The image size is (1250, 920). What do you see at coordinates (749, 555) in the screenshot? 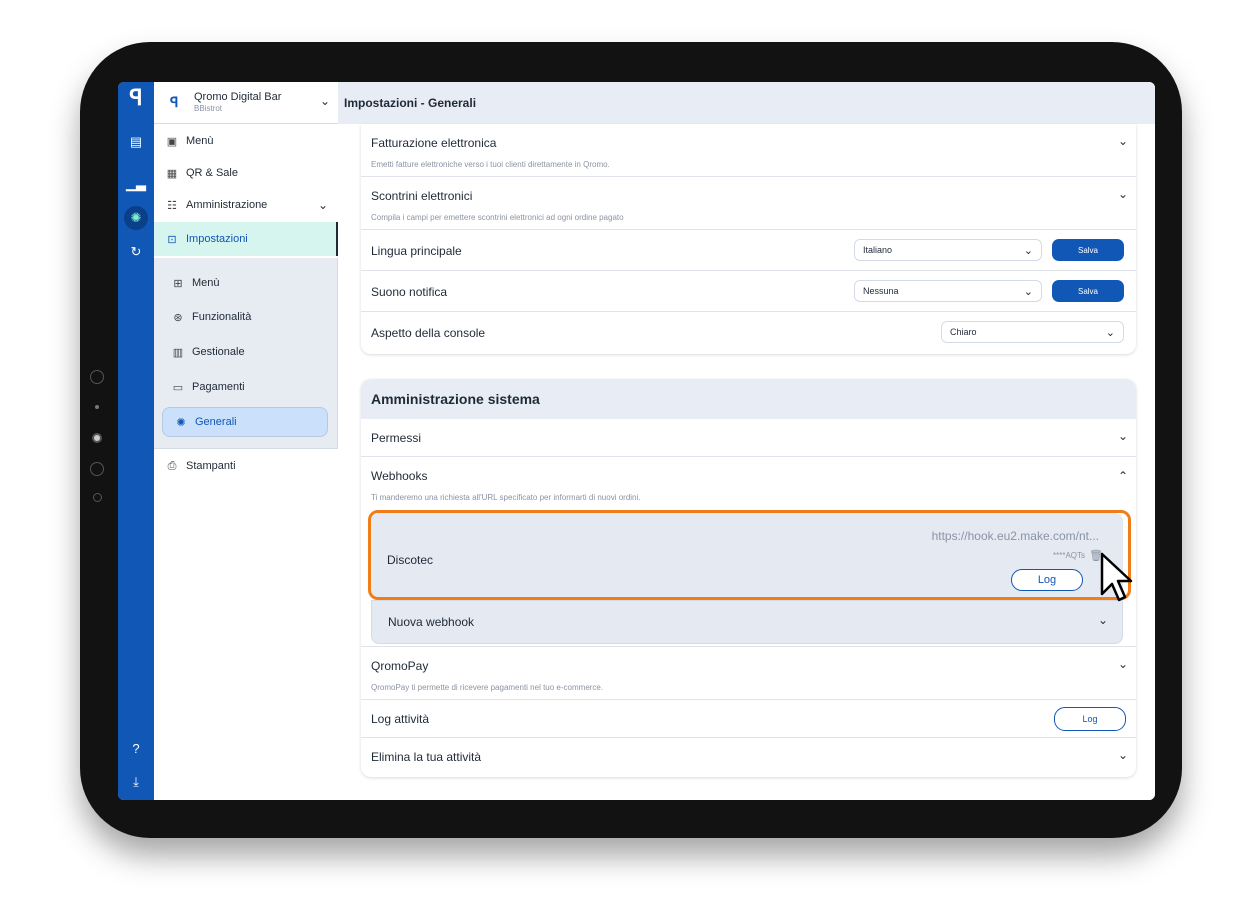
I see `highlight-box` at bounding box center [749, 555].